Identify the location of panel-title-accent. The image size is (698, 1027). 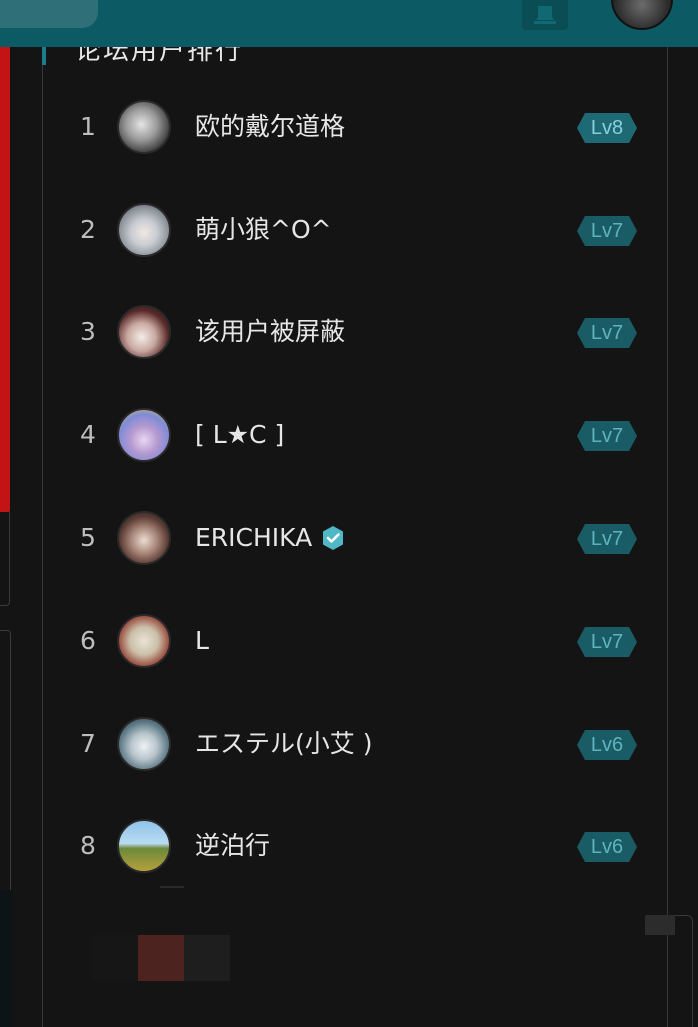
(44, 56).